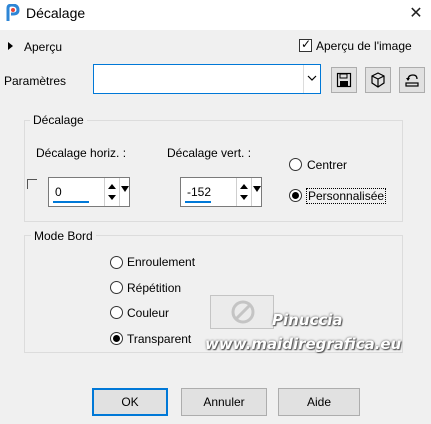 The width and height of the screenshot is (431, 424). What do you see at coordinates (154, 288) in the screenshot?
I see `radio-repeat-label: Répétition` at bounding box center [154, 288].